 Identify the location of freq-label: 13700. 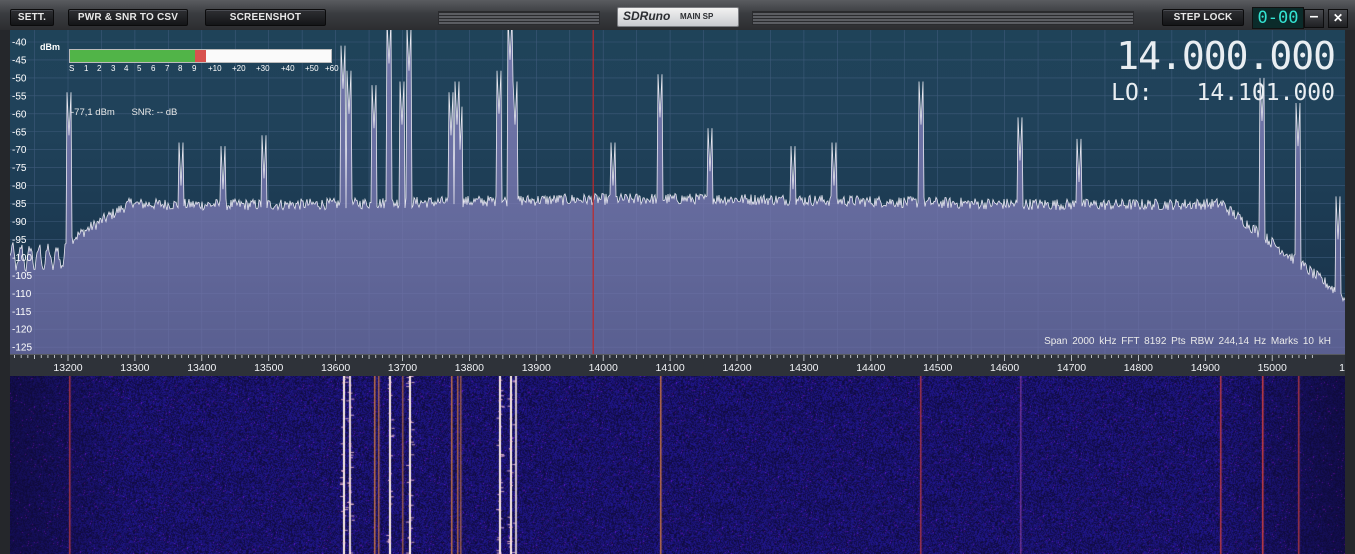
(402, 368).